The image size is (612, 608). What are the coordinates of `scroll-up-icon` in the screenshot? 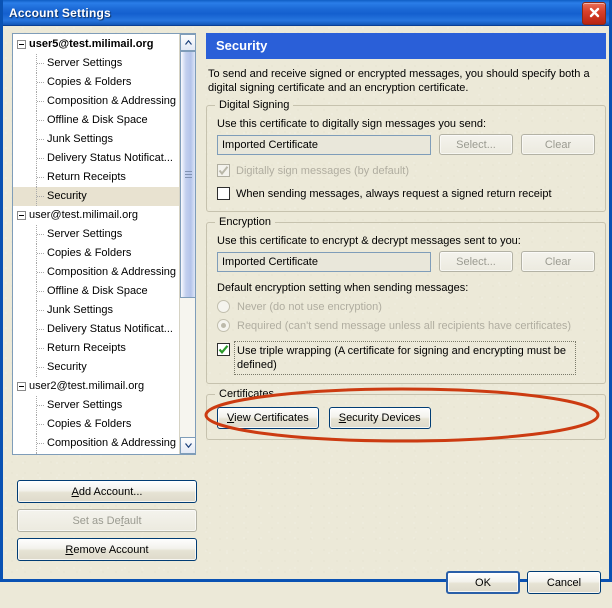 It's located at (187, 42).